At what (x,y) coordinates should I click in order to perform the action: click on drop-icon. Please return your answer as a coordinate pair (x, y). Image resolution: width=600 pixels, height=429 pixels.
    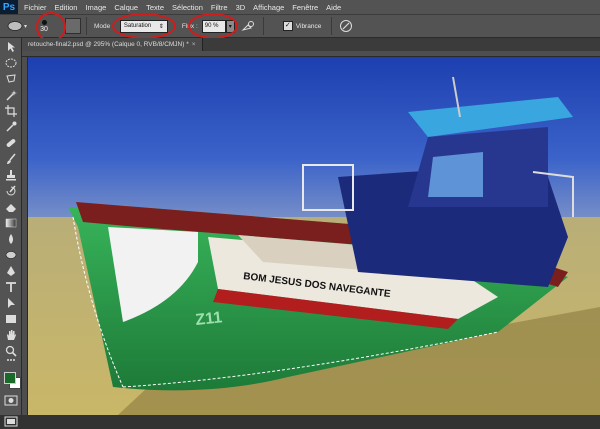
    Looking at the image, I should click on (11, 238).